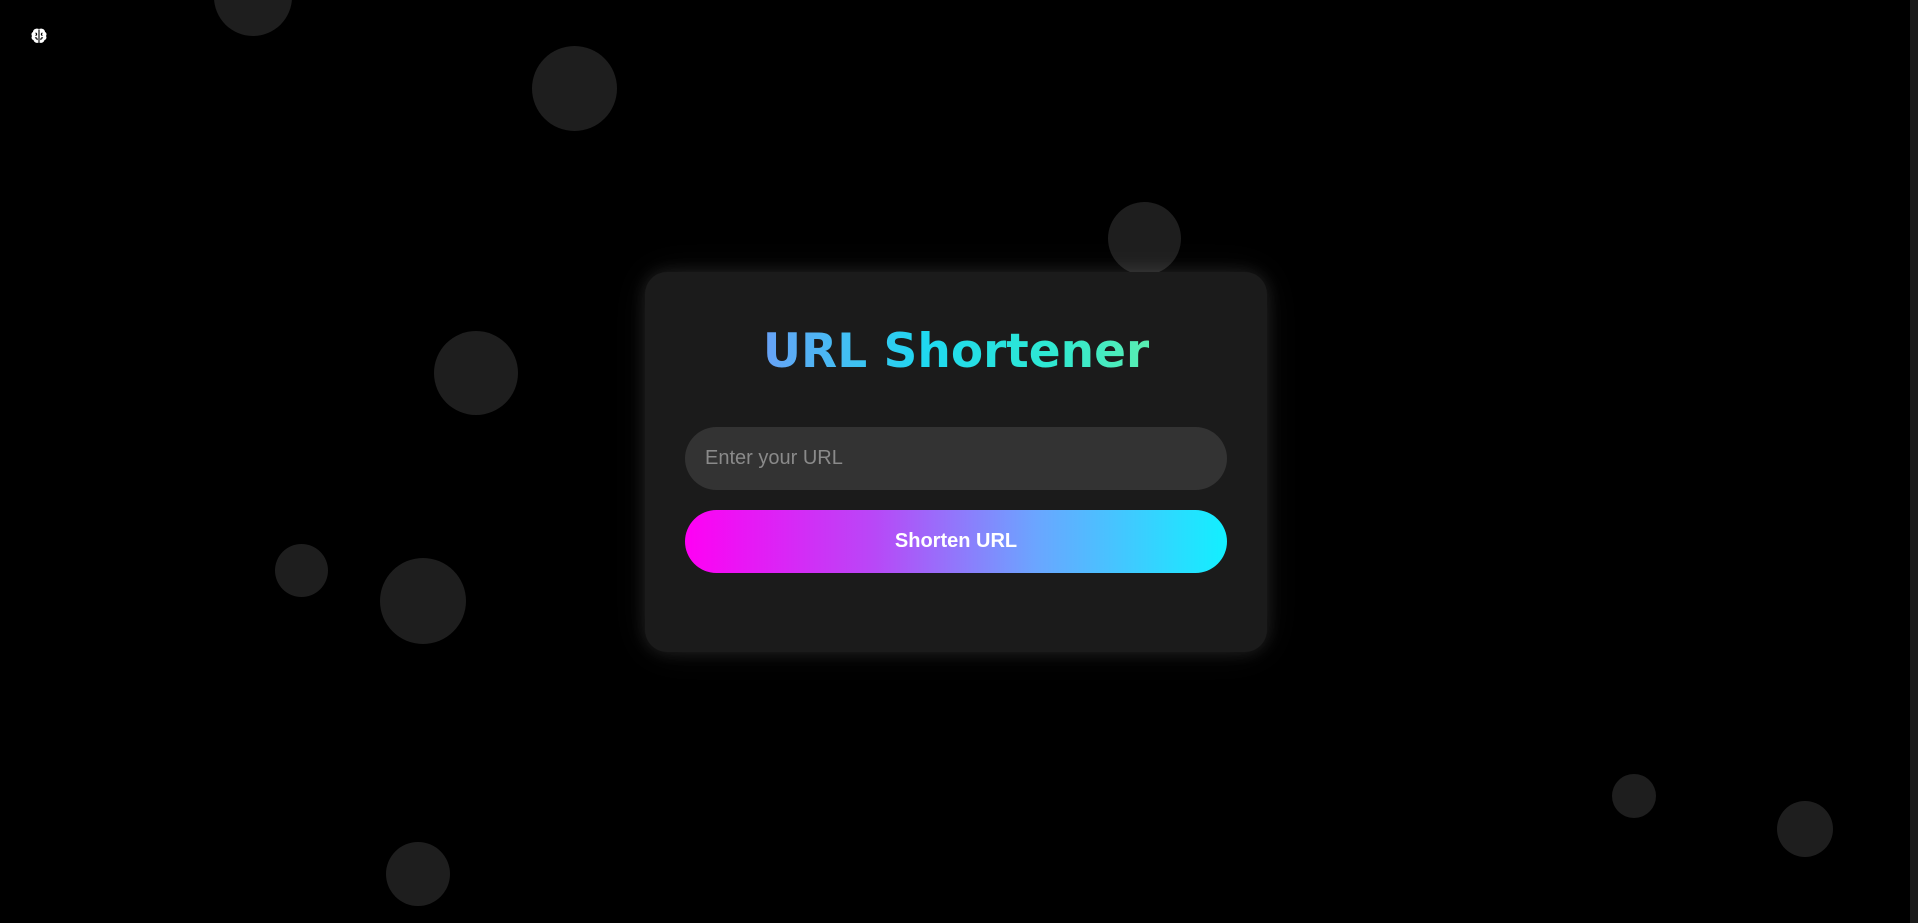 This screenshot has height=923, width=1918. I want to click on url-shortener-card: URL Shortener Shorten URL, so click(956, 462).